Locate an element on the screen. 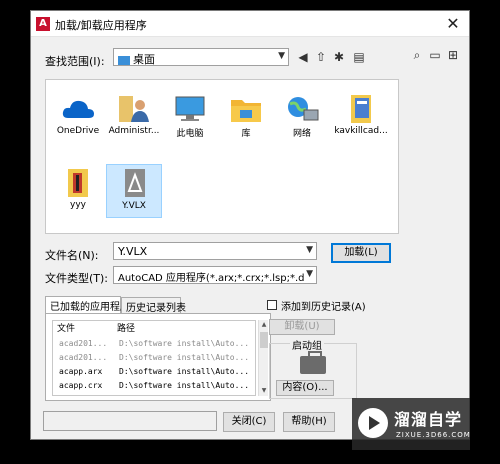  file-item-library: 库 is located at coordinates (246, 117).